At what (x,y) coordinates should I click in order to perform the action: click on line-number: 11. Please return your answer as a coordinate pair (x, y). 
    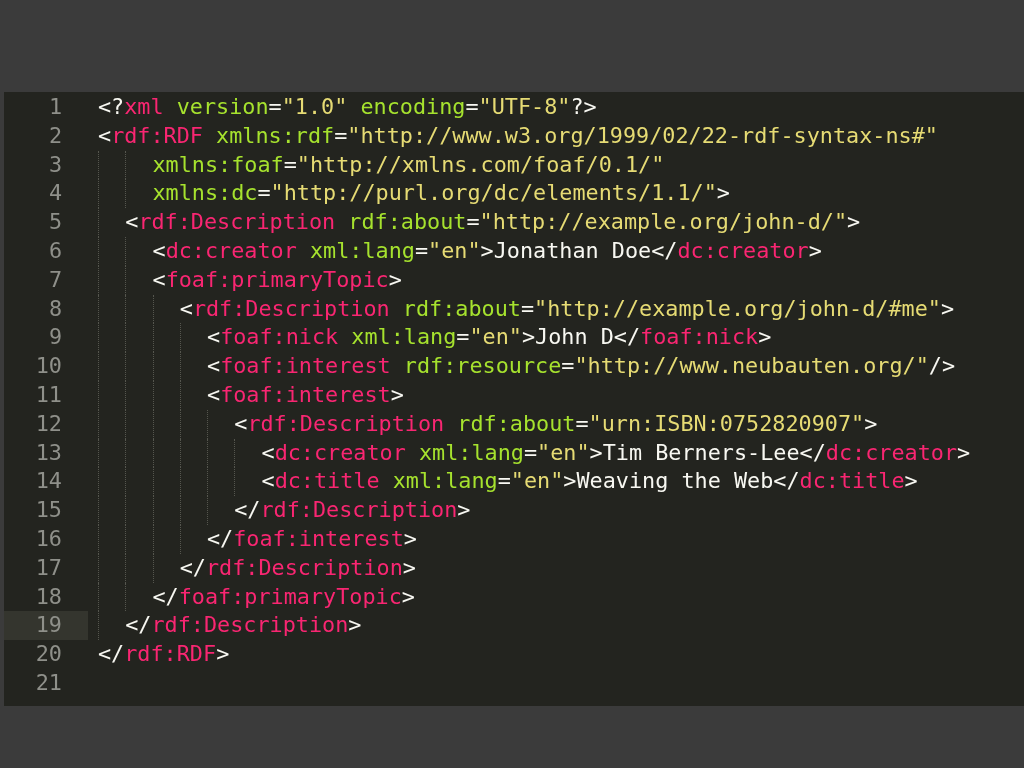
    Looking at the image, I should click on (48, 394).